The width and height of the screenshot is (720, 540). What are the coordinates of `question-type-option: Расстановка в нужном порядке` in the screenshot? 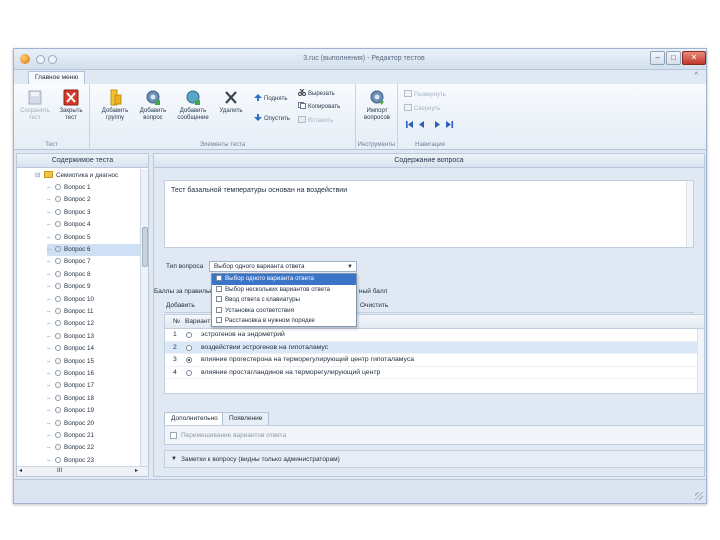 It's located at (284, 321).